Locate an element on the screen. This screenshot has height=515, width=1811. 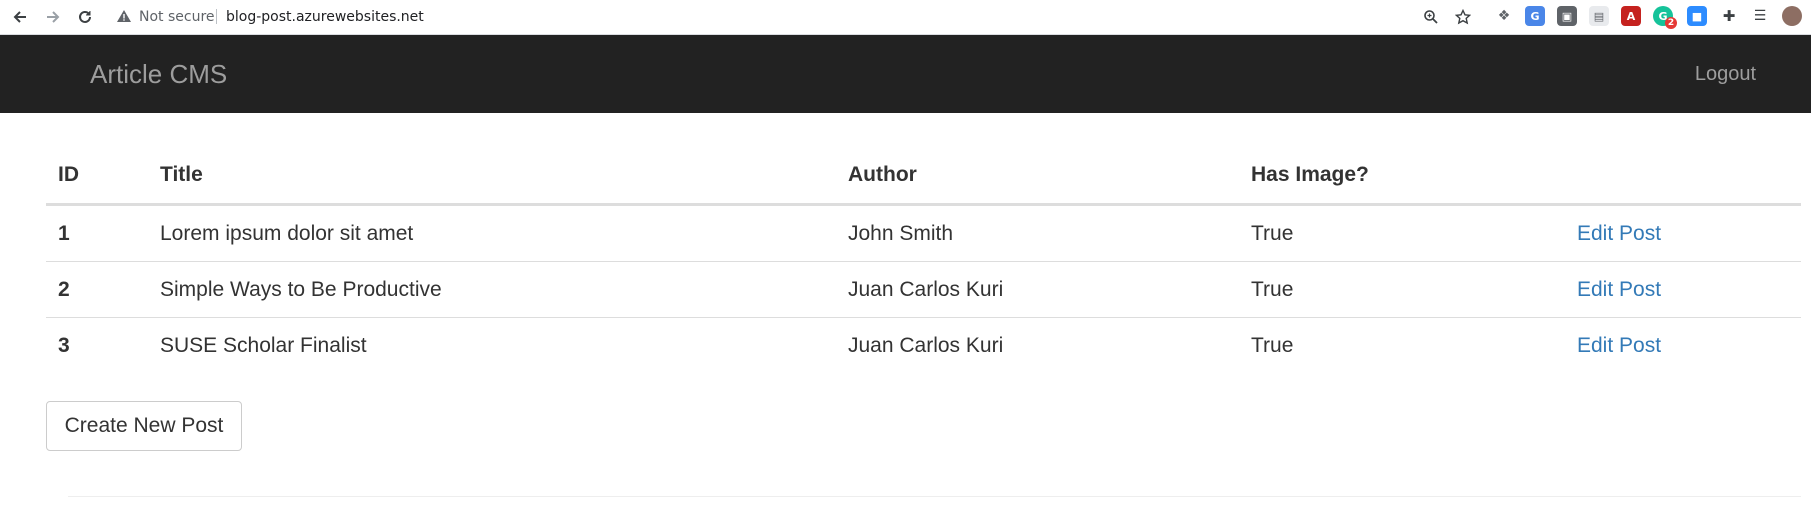
puzzle-icon: ✚ is located at coordinates (1729, 16).